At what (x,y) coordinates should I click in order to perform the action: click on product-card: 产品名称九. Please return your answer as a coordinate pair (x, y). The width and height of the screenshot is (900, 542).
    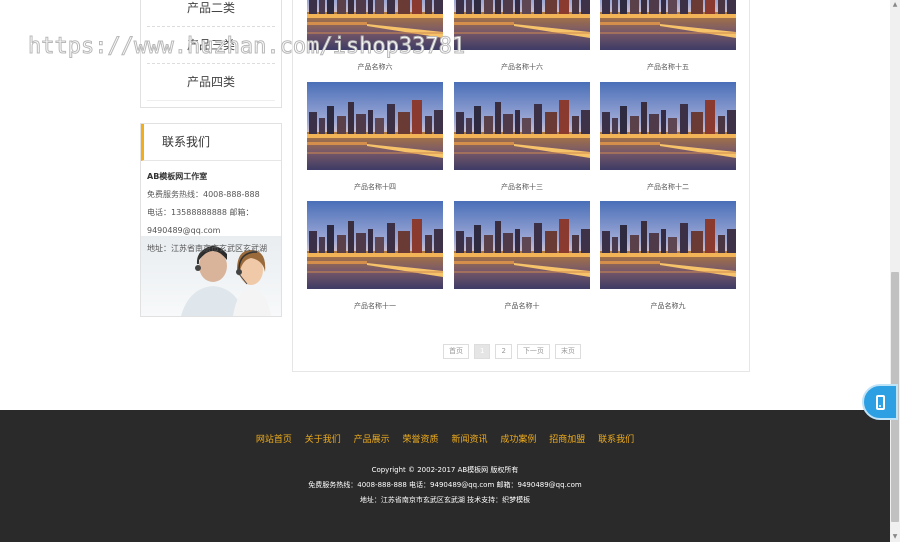
    Looking at the image, I should click on (668, 256).